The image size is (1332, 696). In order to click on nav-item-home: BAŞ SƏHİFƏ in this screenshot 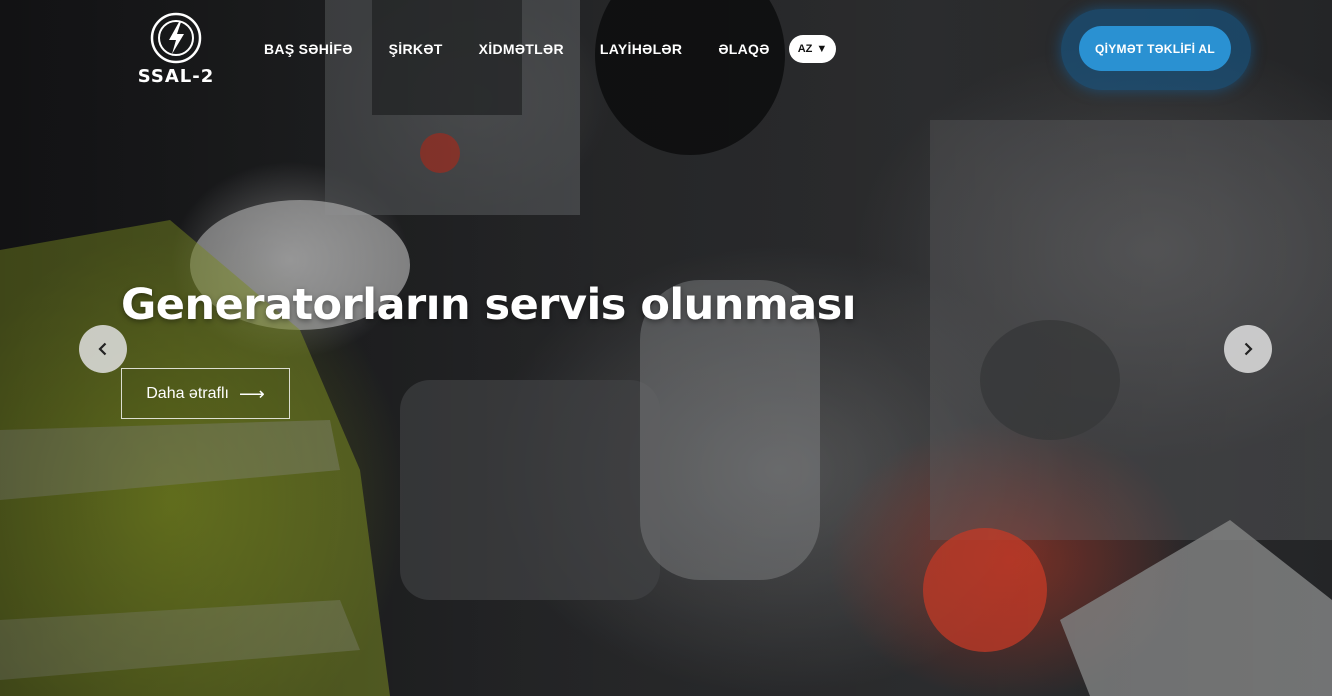, I will do `click(308, 49)`.